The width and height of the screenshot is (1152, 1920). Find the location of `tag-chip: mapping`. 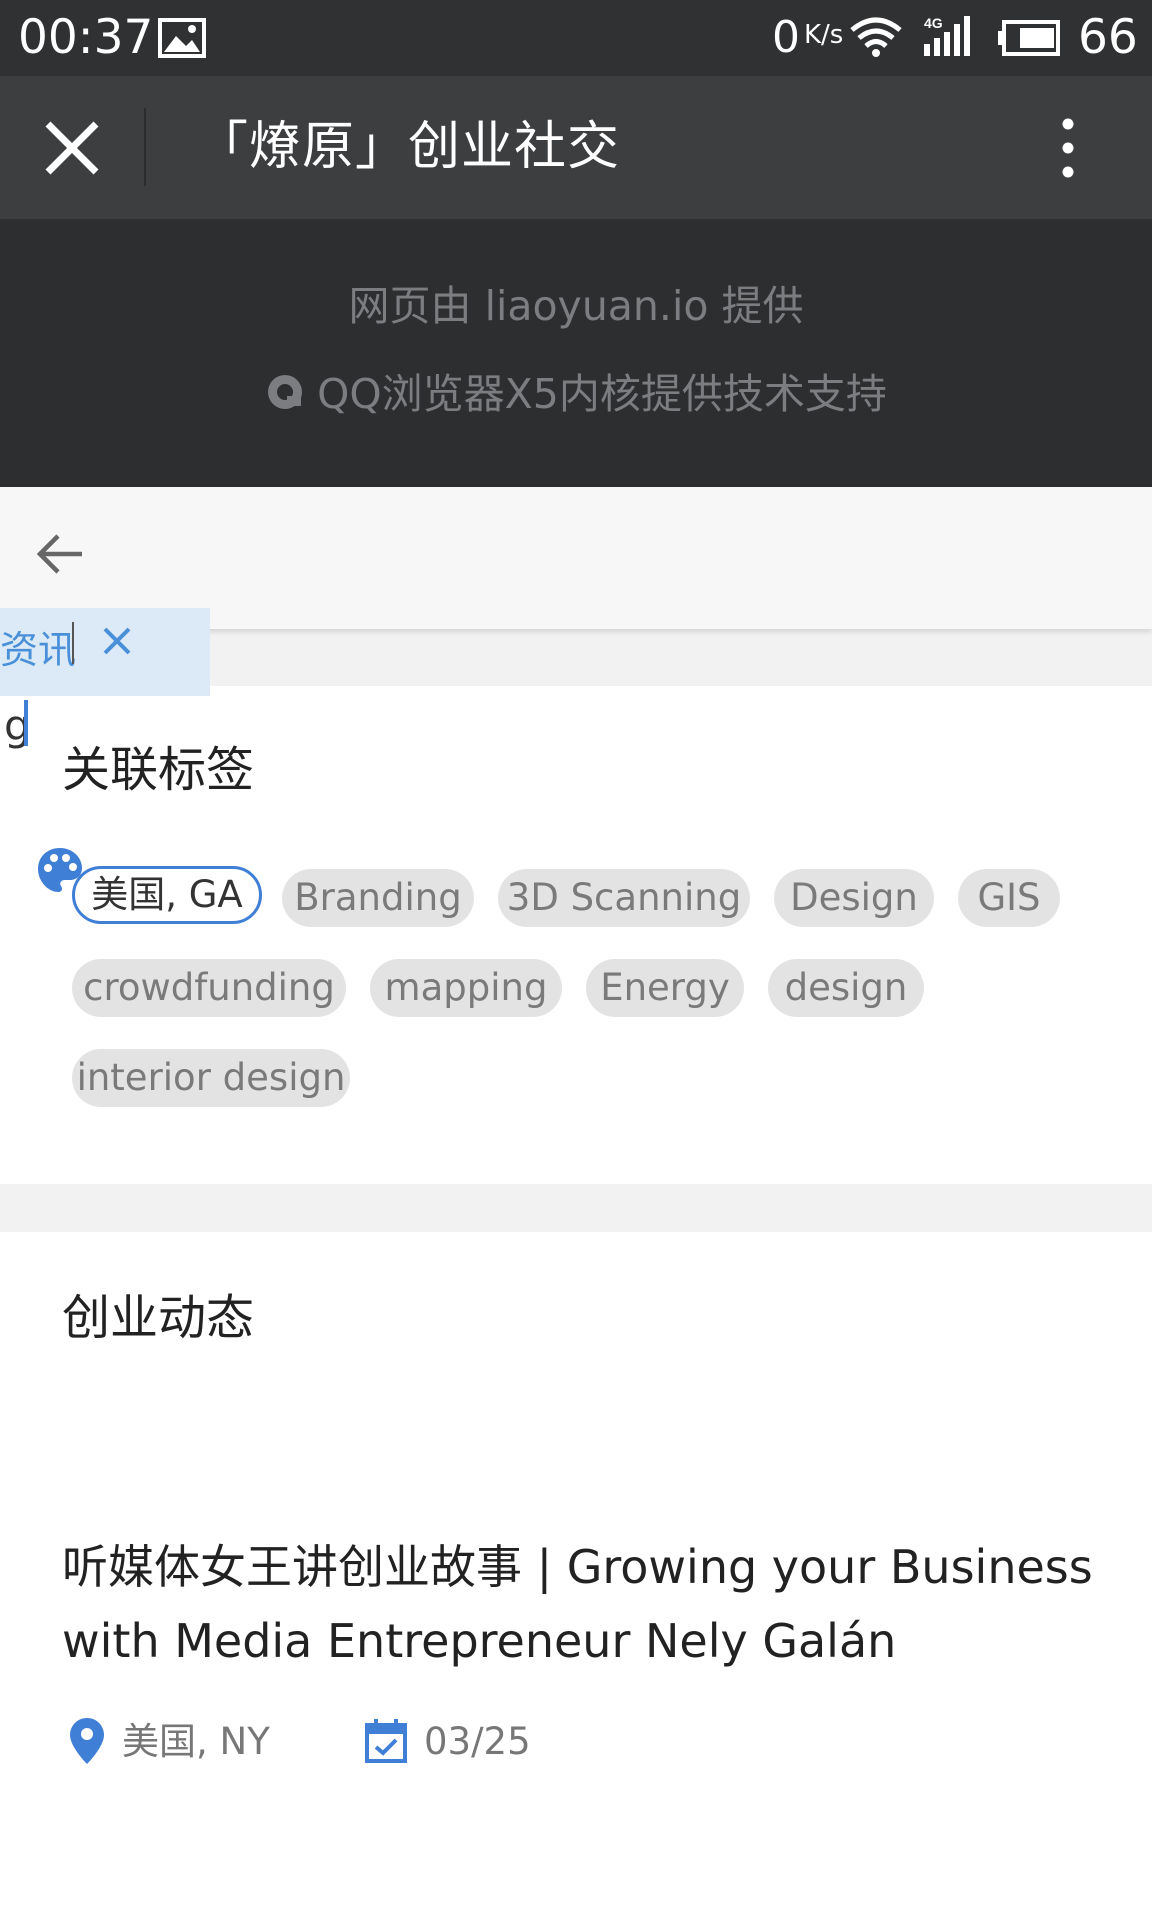

tag-chip: mapping is located at coordinates (466, 988).